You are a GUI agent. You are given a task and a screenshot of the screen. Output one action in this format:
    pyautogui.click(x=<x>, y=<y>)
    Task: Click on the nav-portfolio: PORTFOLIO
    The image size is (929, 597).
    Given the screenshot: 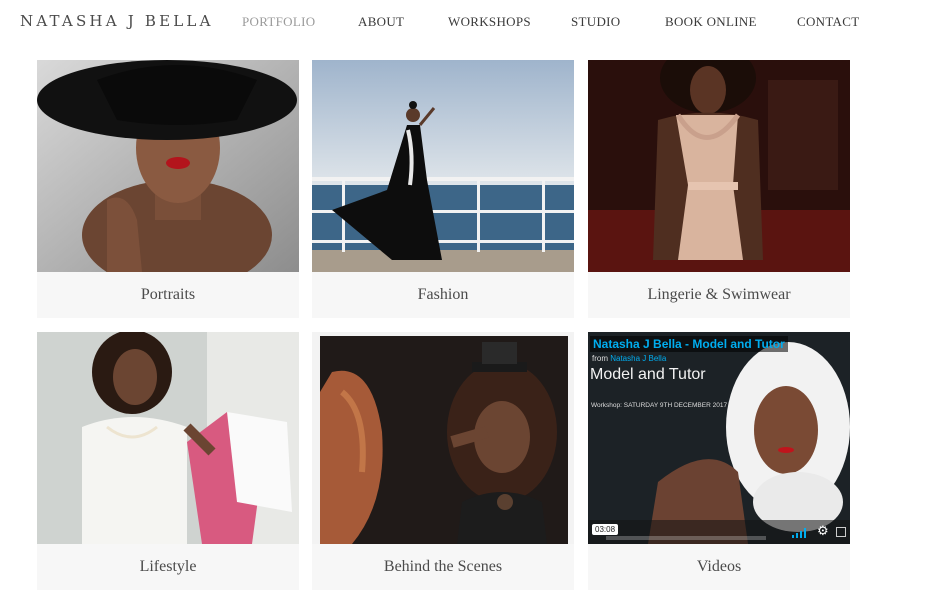 What is the action you would take?
    pyautogui.click(x=278, y=22)
    